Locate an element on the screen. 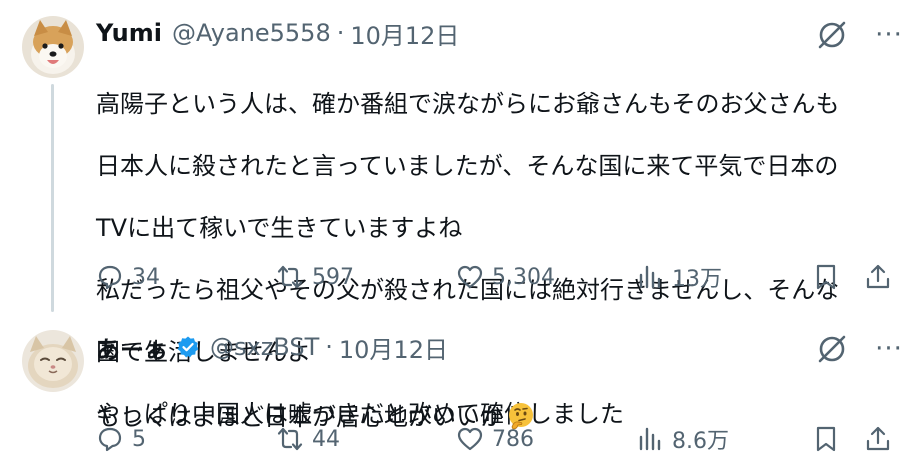  like-button: 5,304 is located at coordinates (505, 277).